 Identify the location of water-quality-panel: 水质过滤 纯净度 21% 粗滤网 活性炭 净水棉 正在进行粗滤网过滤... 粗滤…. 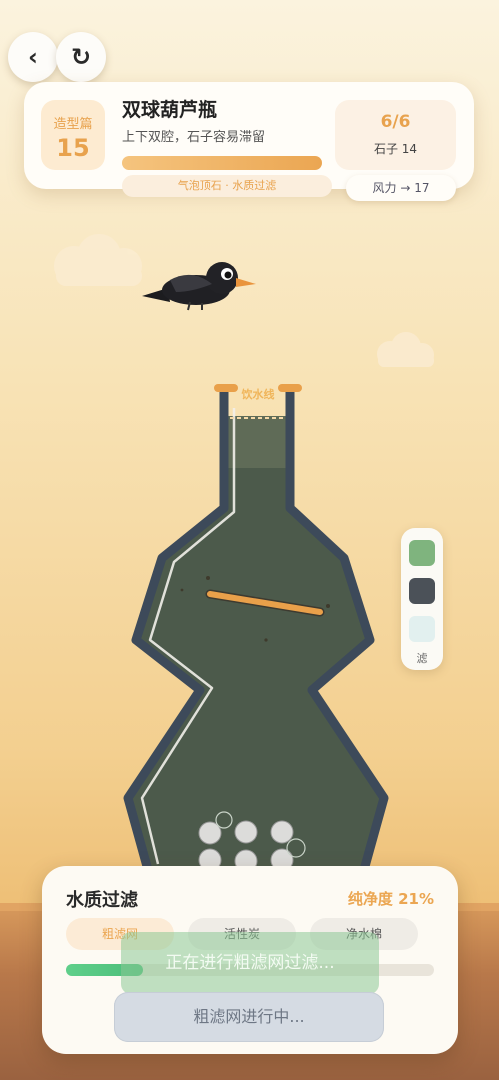
(250, 960).